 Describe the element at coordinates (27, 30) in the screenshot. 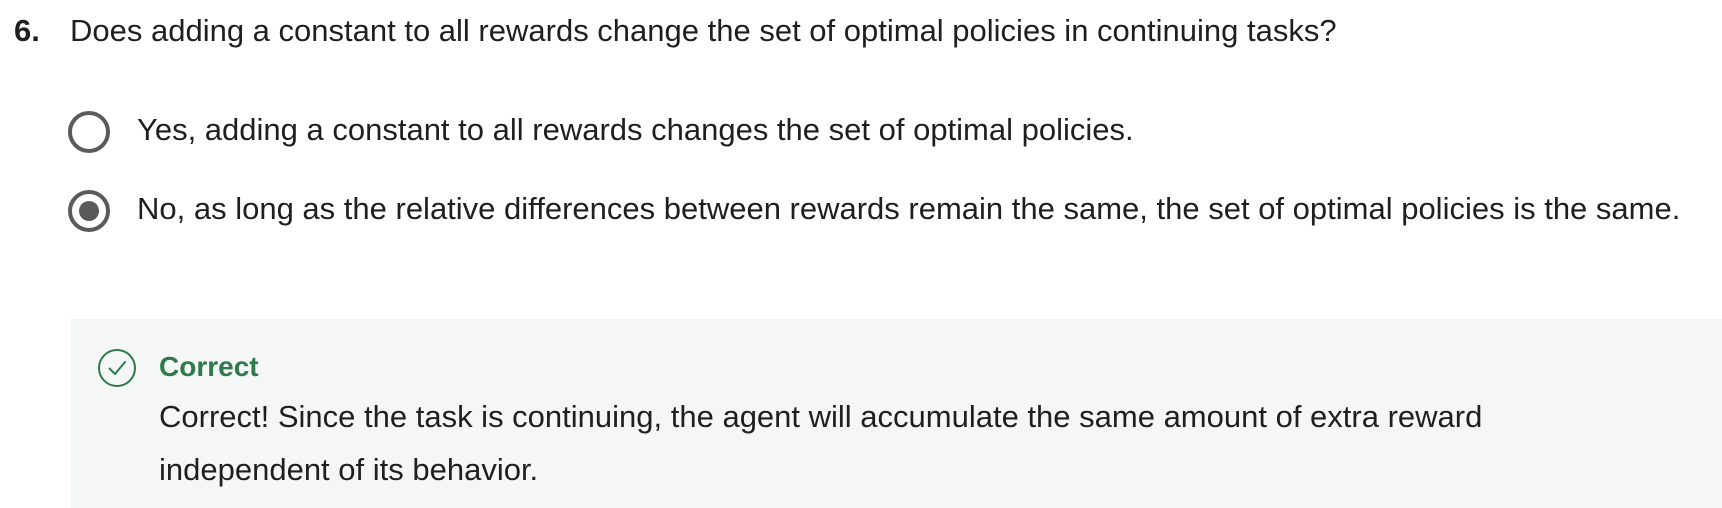

I see `question-number: 6.` at that location.